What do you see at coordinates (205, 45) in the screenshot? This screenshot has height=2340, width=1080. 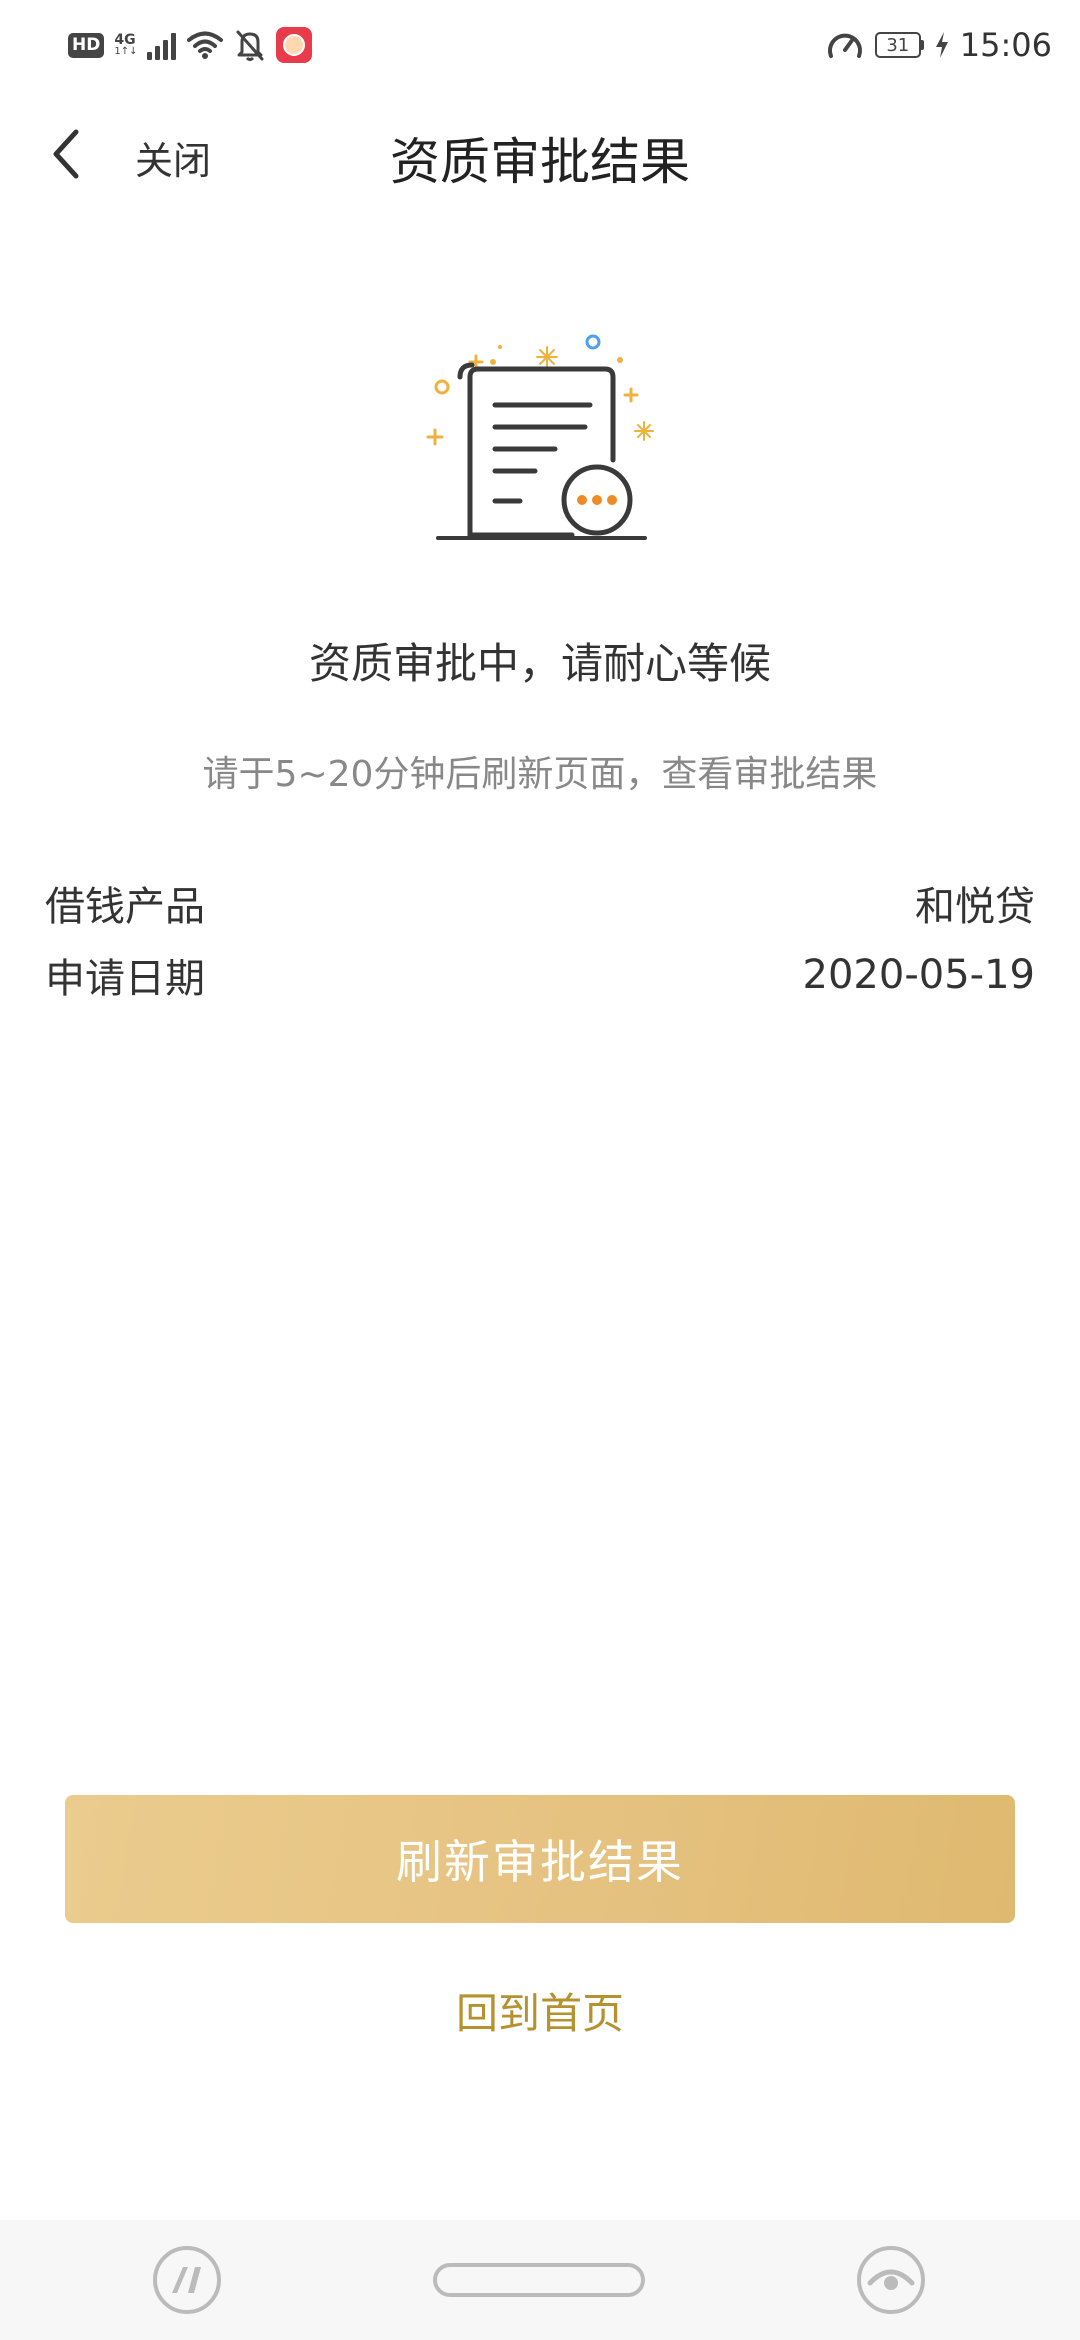 I see `wifi-icon` at bounding box center [205, 45].